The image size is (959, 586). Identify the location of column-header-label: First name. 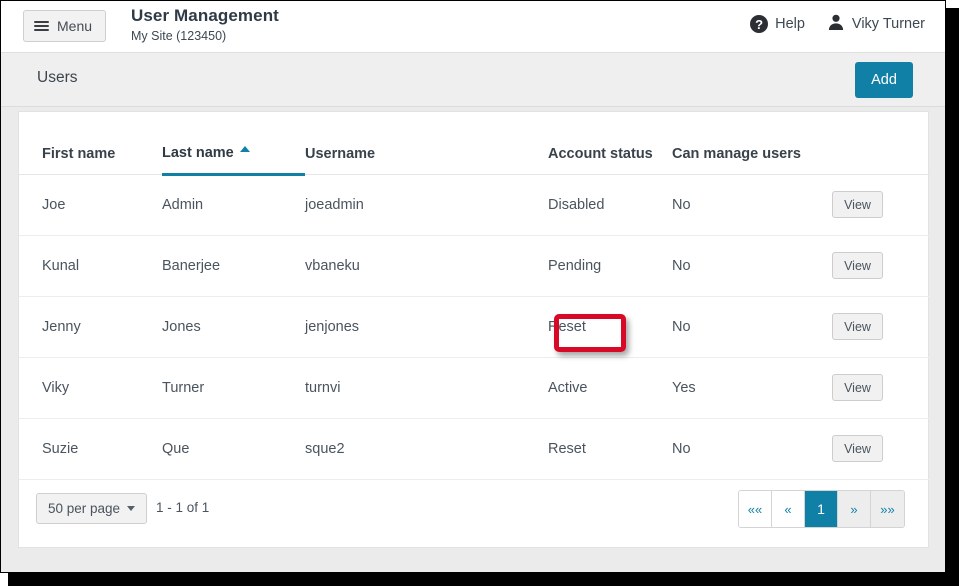
(79, 153).